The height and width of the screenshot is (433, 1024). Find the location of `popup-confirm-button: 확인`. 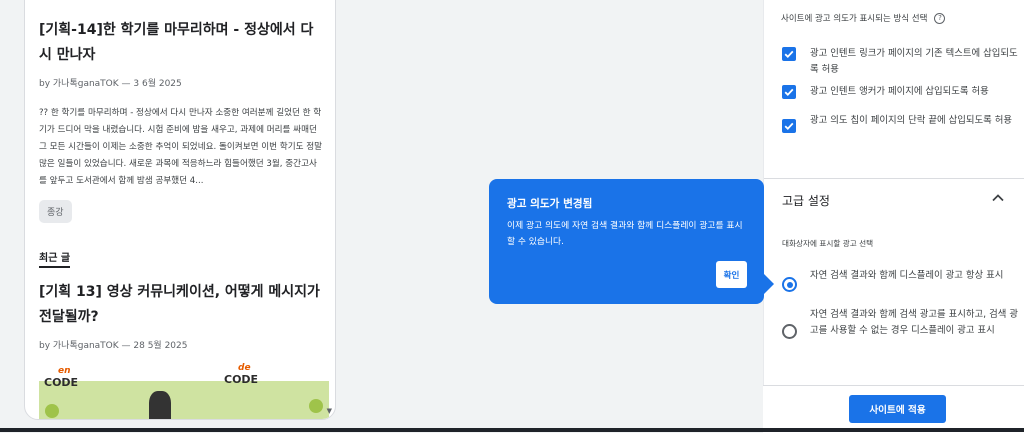

popup-confirm-button: 확인 is located at coordinates (731, 274).